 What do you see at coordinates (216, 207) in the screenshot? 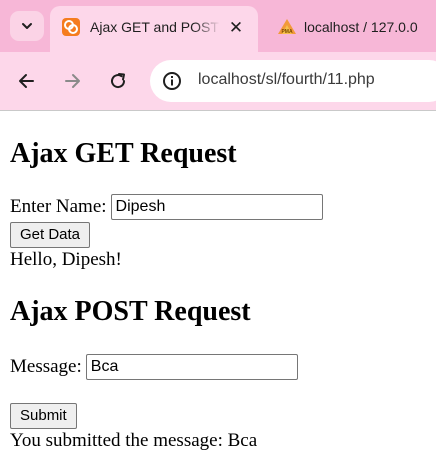
I see `name-input` at bounding box center [216, 207].